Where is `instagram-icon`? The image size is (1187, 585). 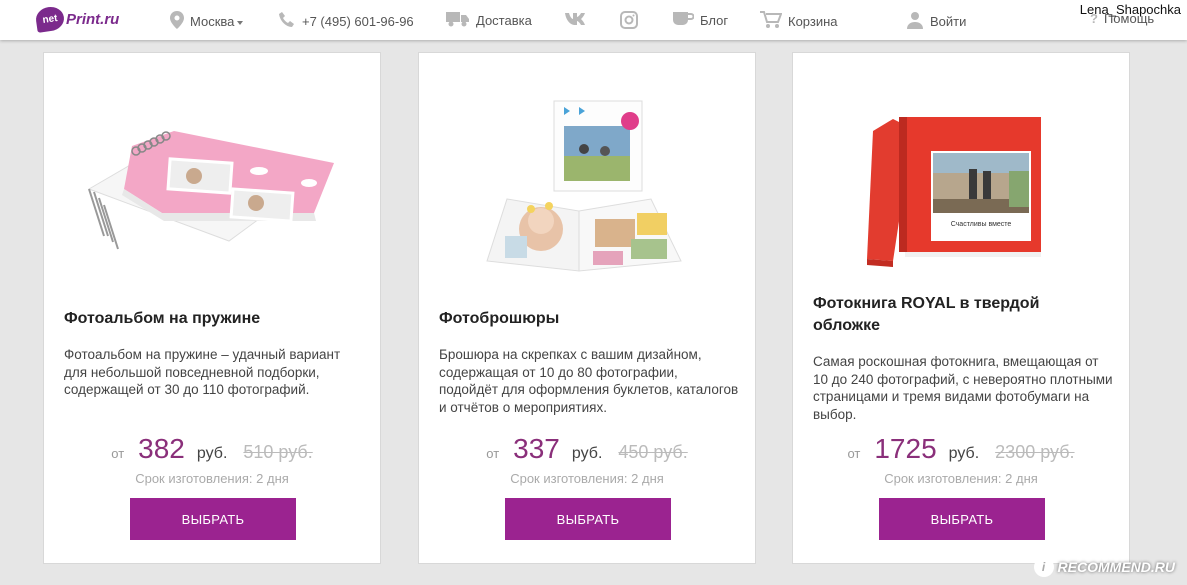 instagram-icon is located at coordinates (629, 21).